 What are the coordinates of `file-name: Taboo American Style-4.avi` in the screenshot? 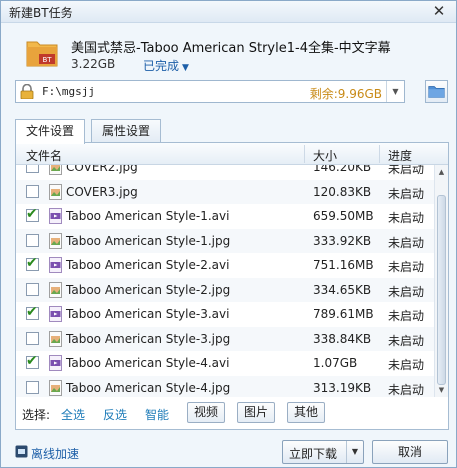 It's located at (148, 363).